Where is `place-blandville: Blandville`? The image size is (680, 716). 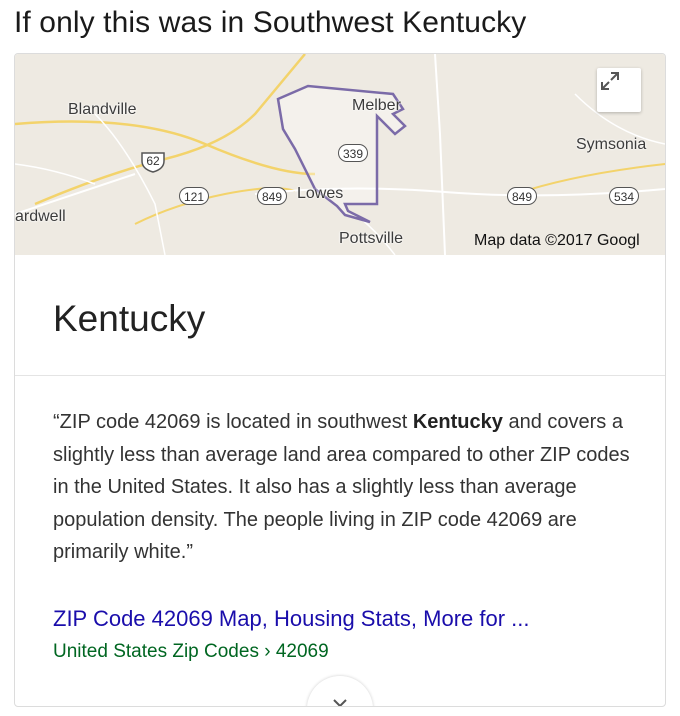 place-blandville: Blandville is located at coordinates (102, 109).